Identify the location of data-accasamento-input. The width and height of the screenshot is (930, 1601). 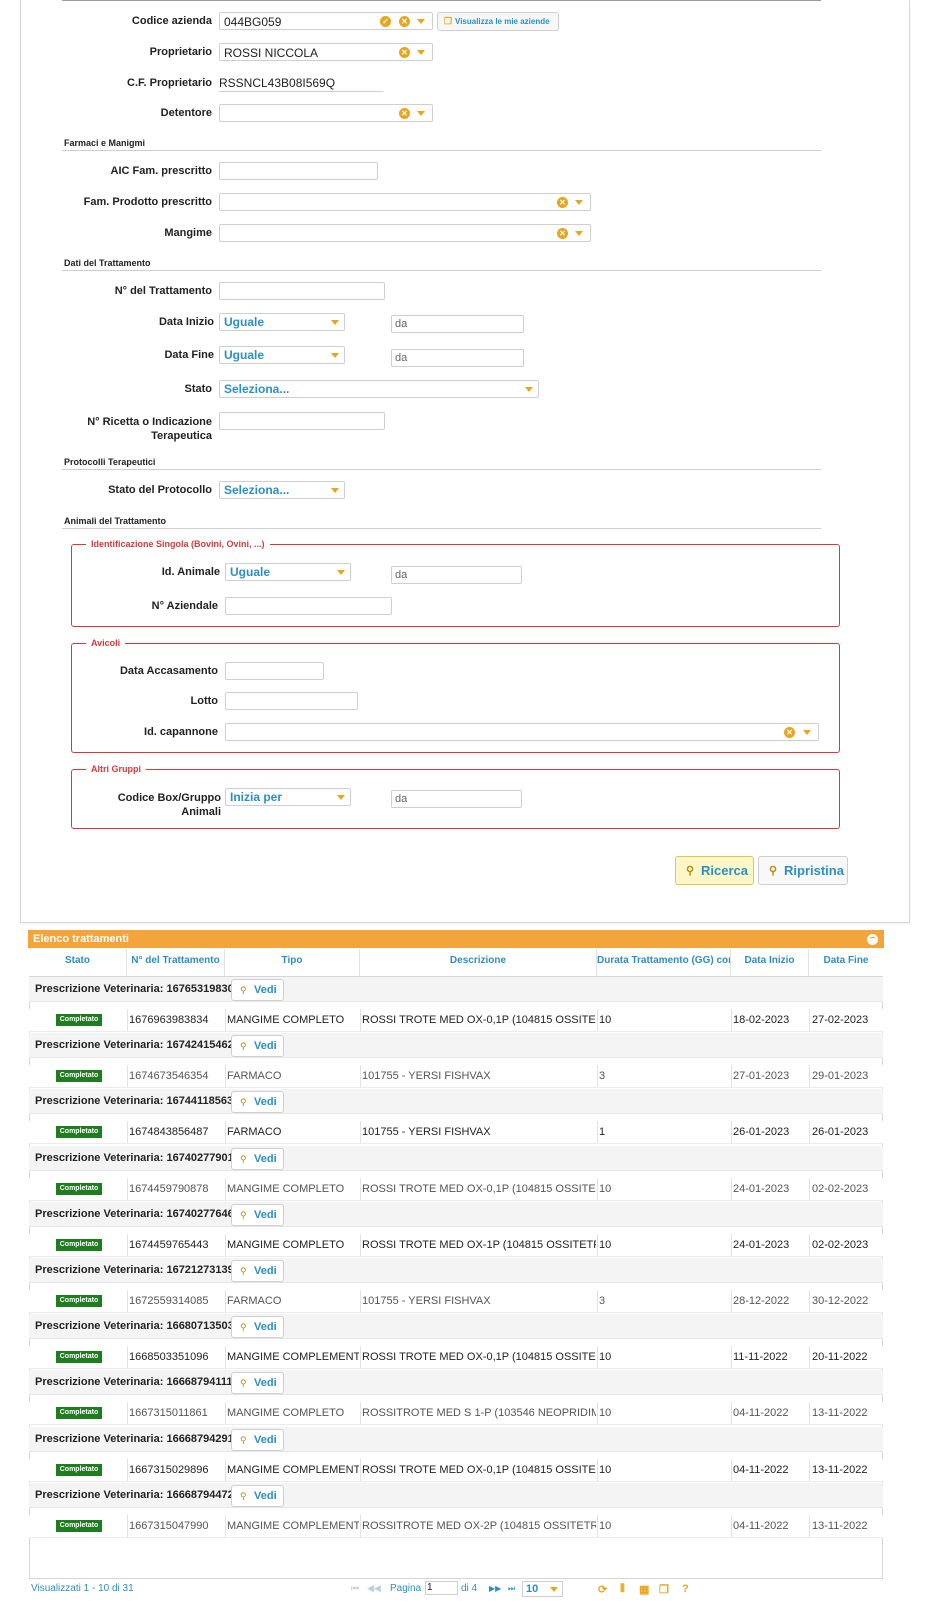
(274, 671).